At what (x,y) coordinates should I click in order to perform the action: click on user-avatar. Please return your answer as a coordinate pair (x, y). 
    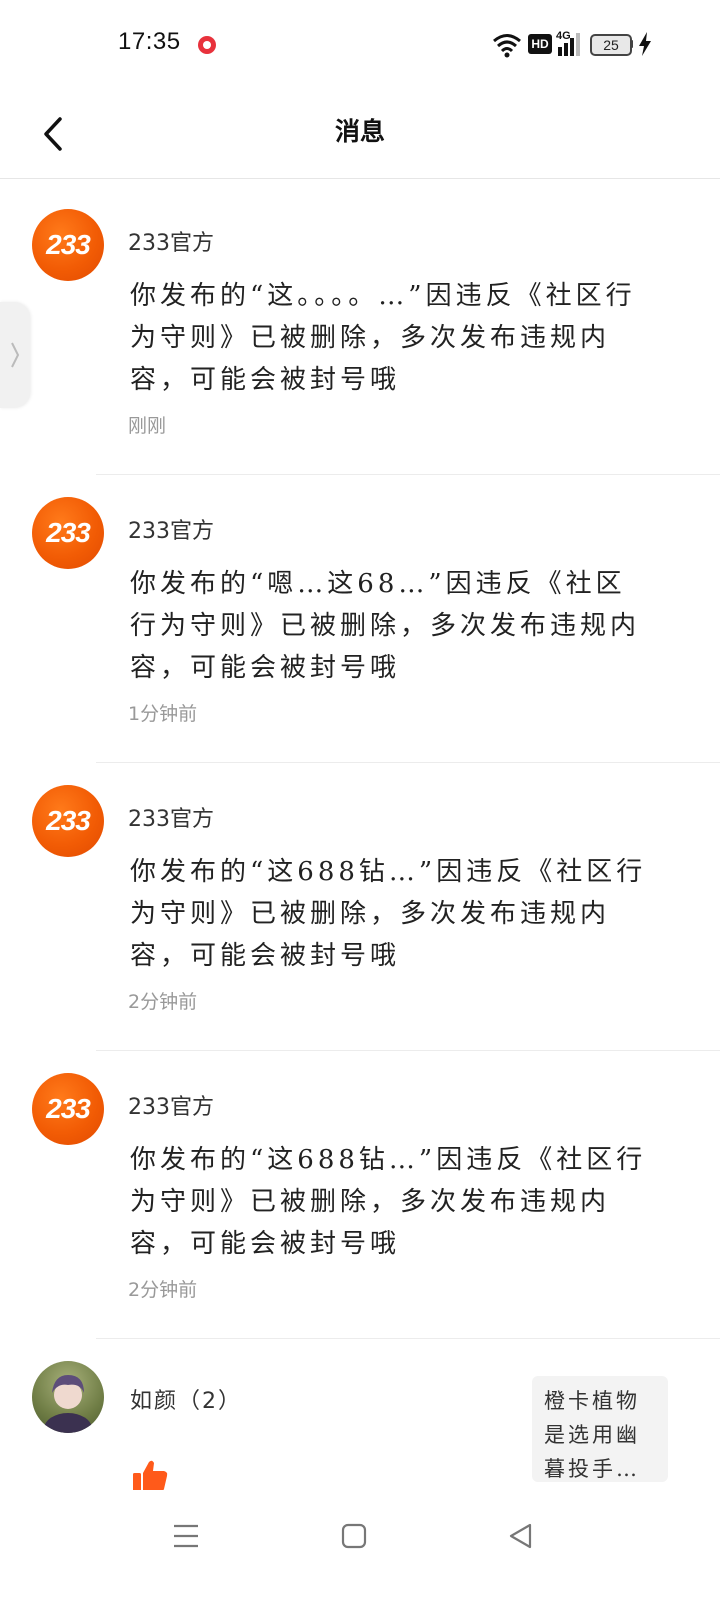
    Looking at the image, I should click on (68, 1397).